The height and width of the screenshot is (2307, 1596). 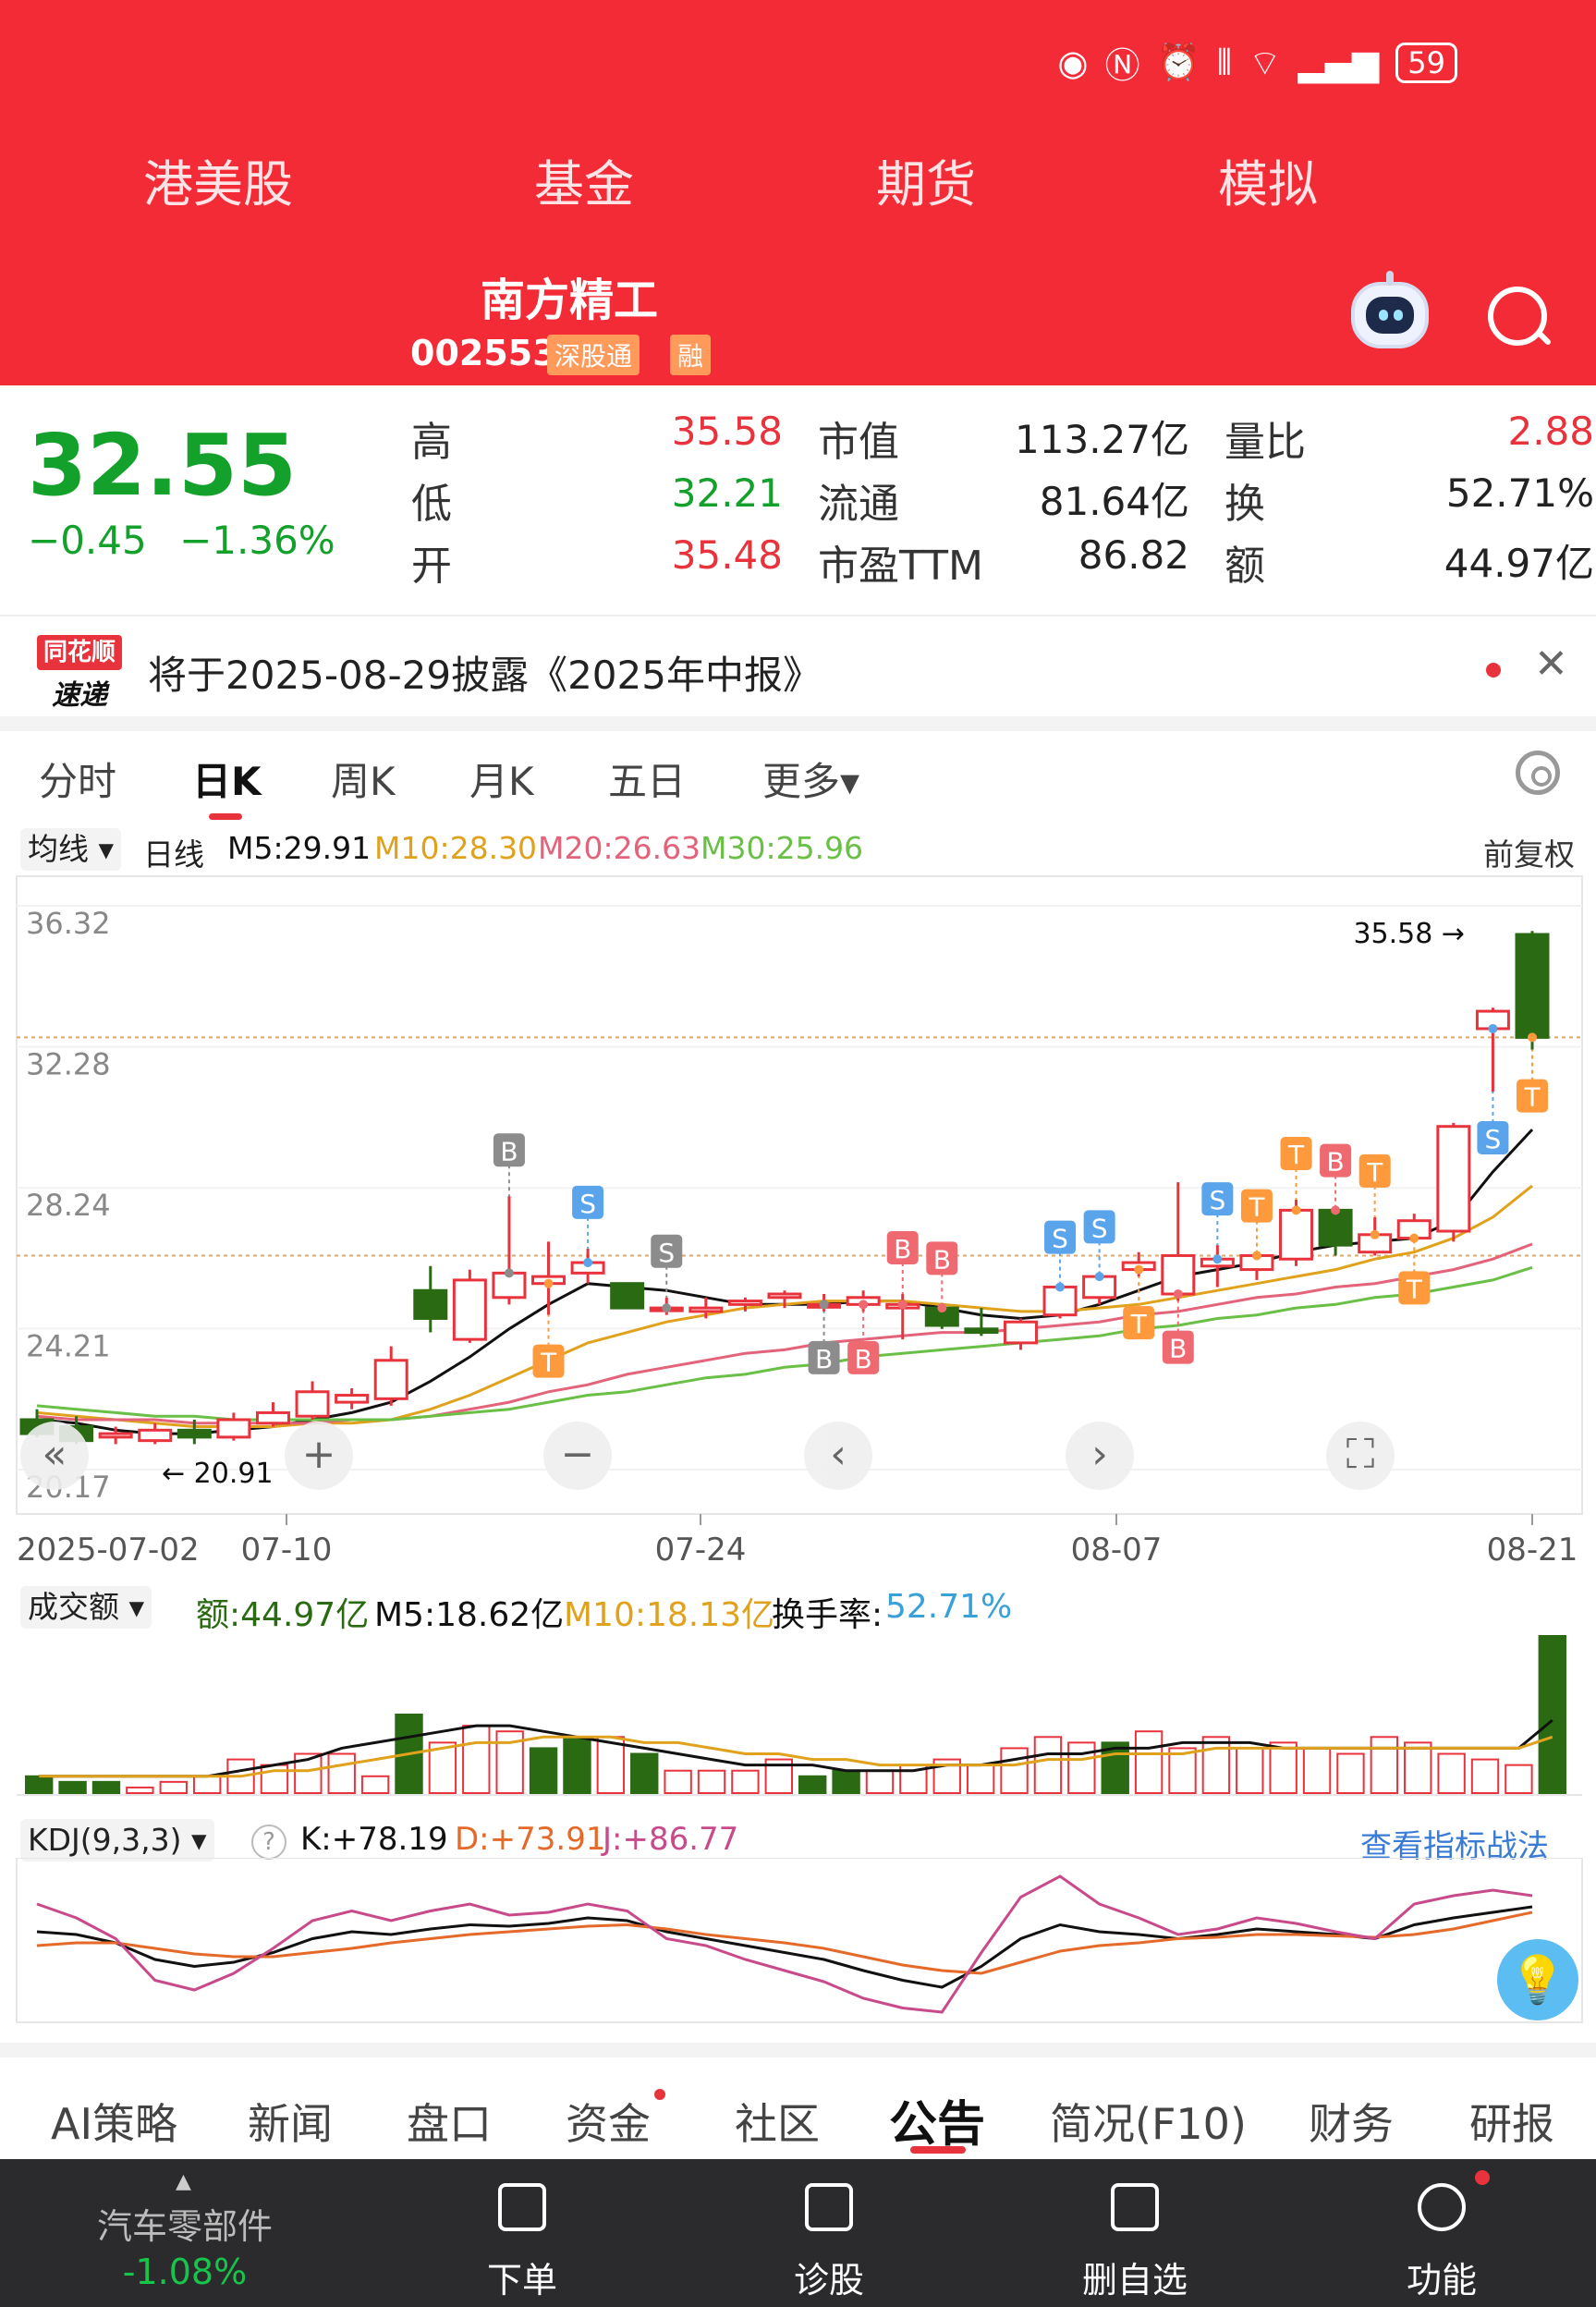 What do you see at coordinates (114, 2121) in the screenshot?
I see `tab-ai-strategy: AI策略` at bounding box center [114, 2121].